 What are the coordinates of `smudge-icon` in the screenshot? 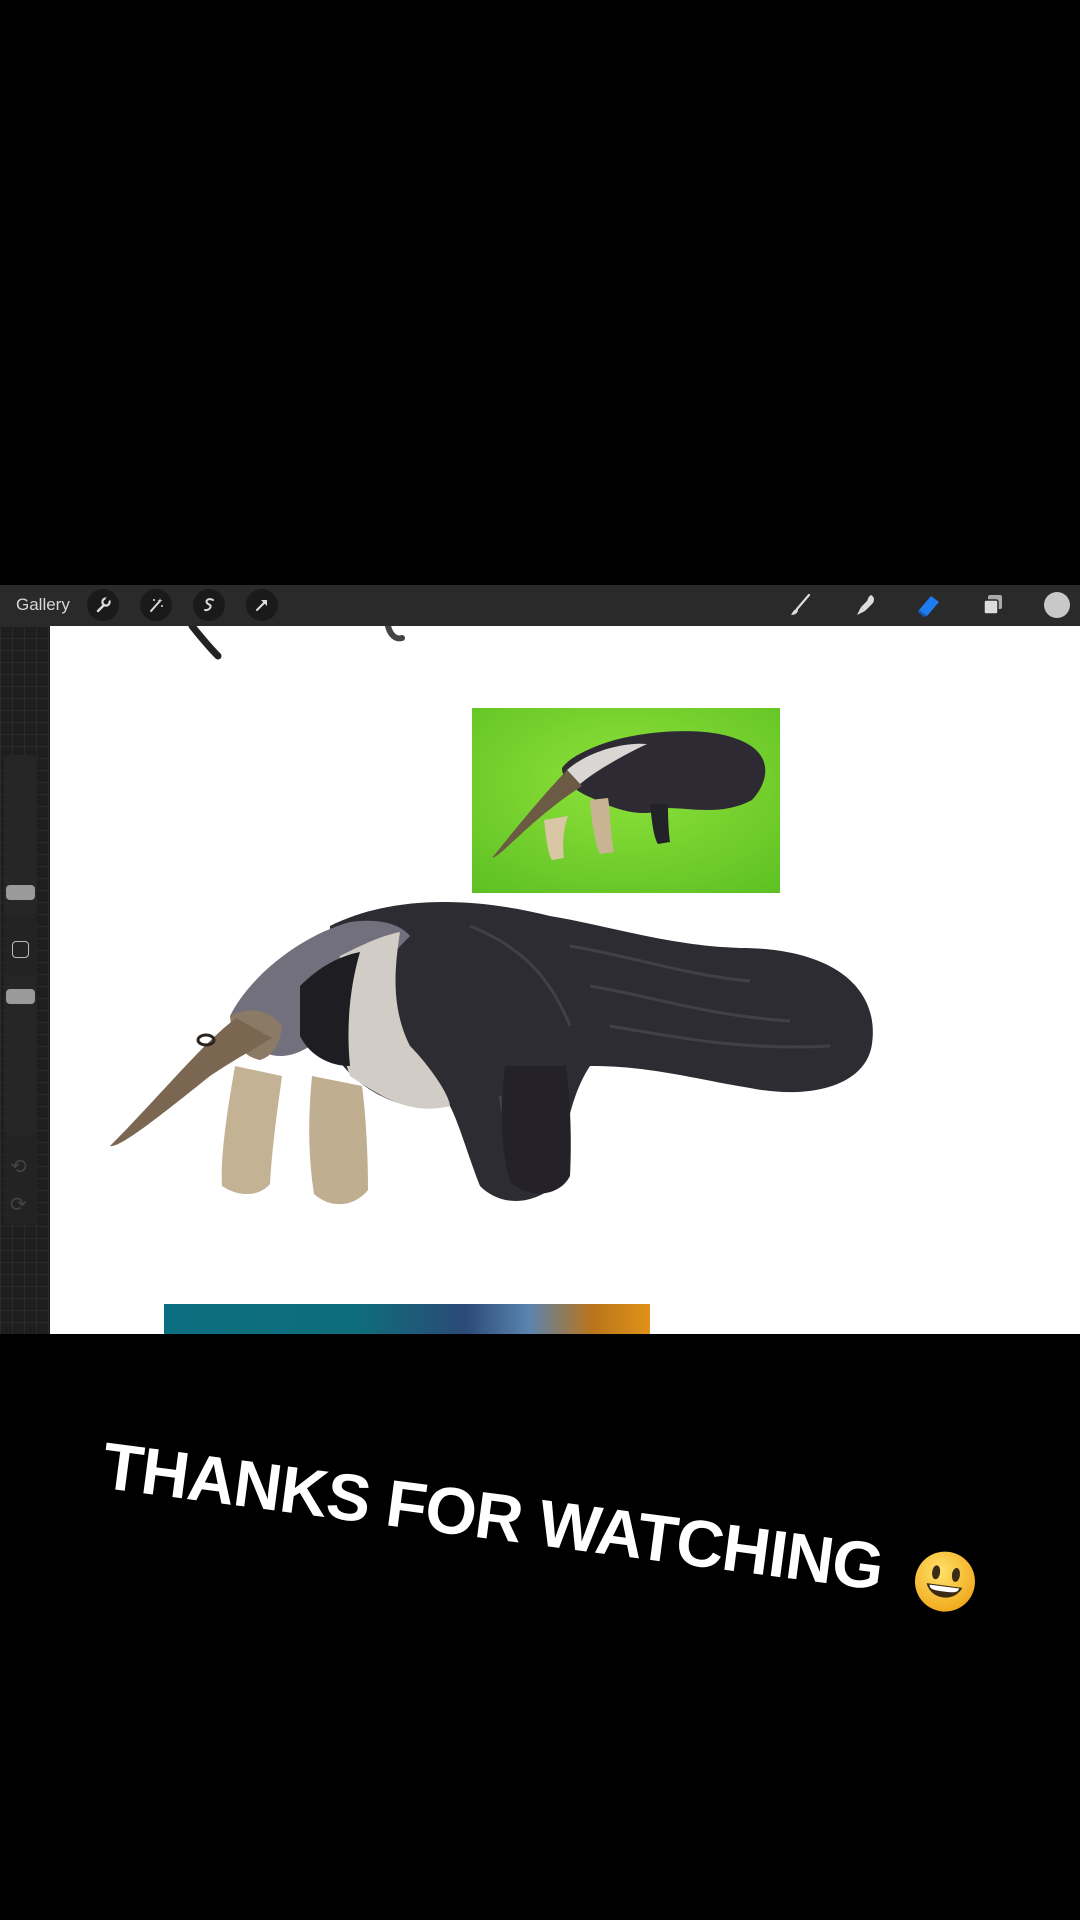 It's located at (865, 605).